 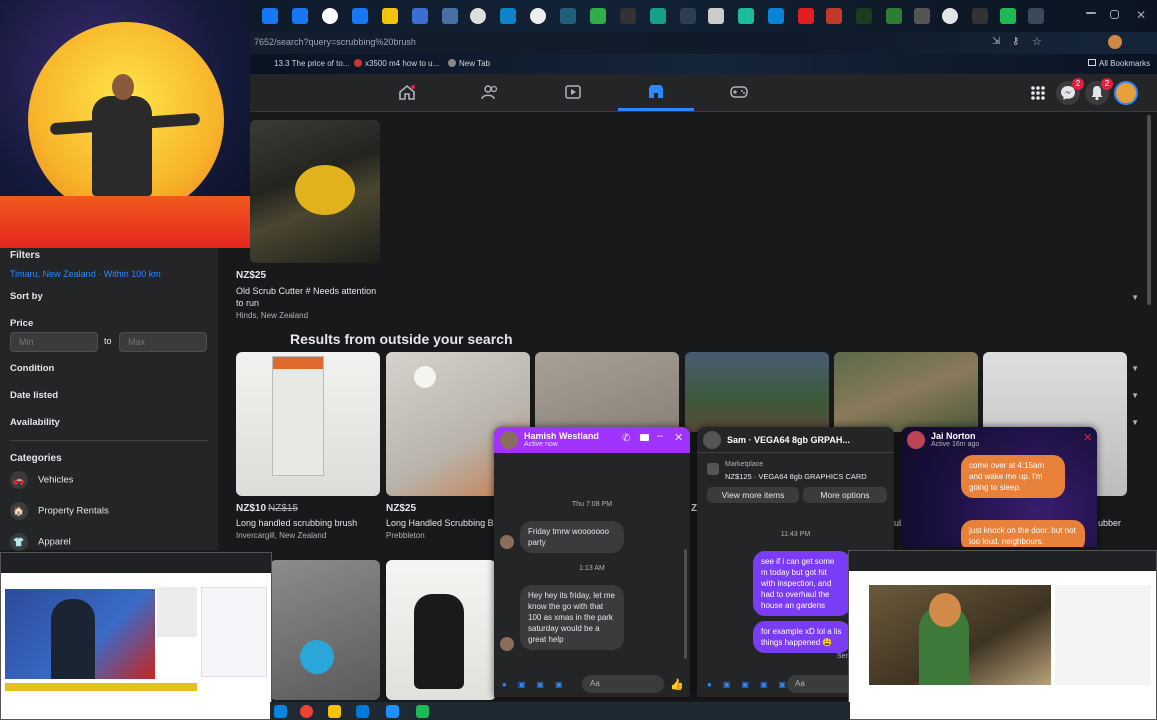 I want to click on pip-window-news, so click(x=136, y=636).